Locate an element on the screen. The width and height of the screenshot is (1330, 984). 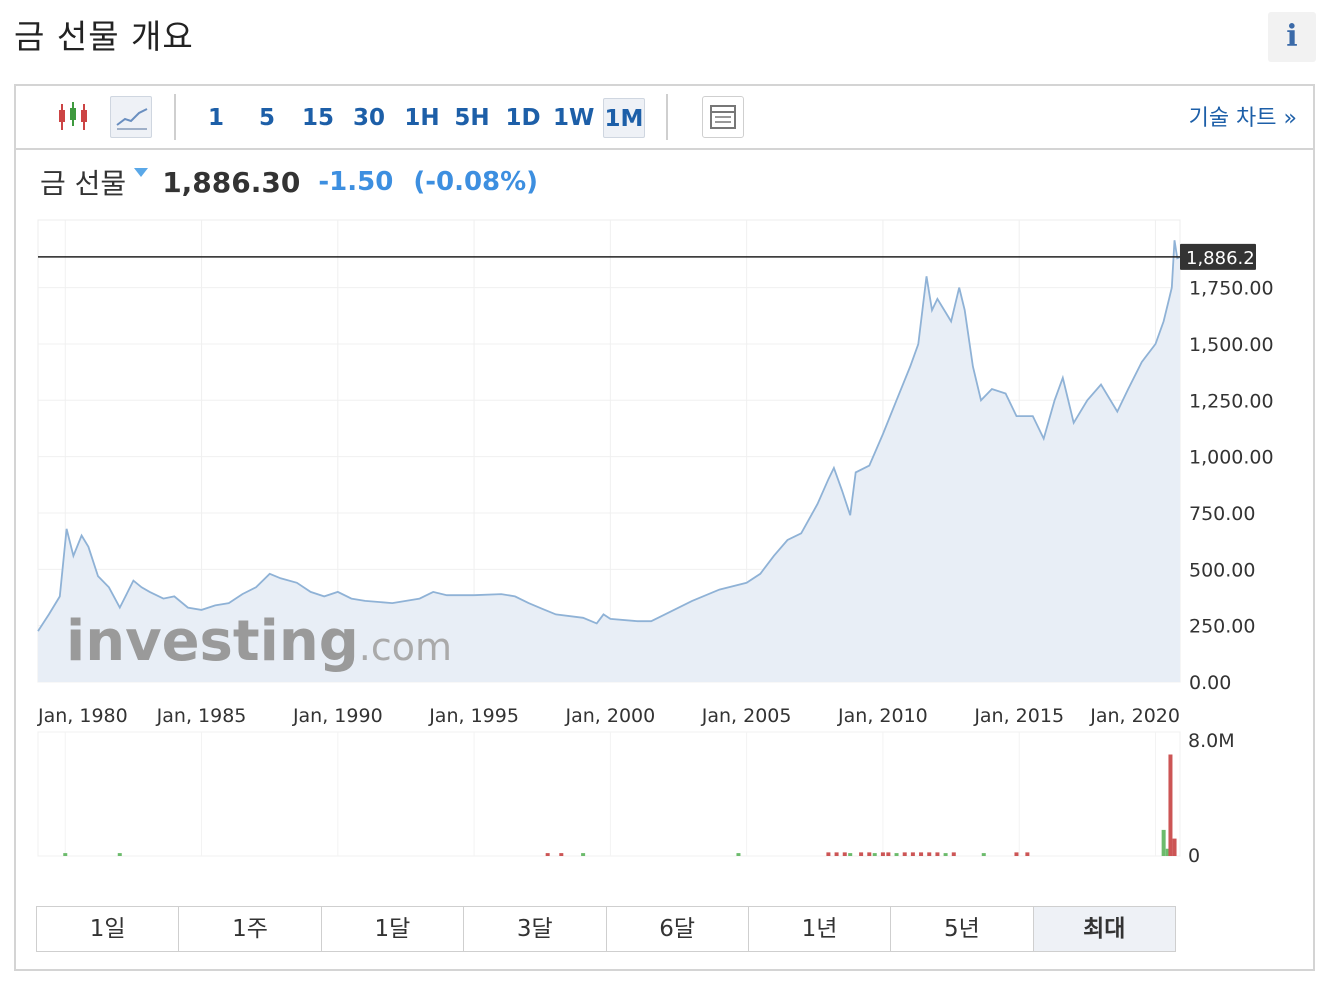
y-tick-label: 1,000.00 is located at coordinates (1231, 458).